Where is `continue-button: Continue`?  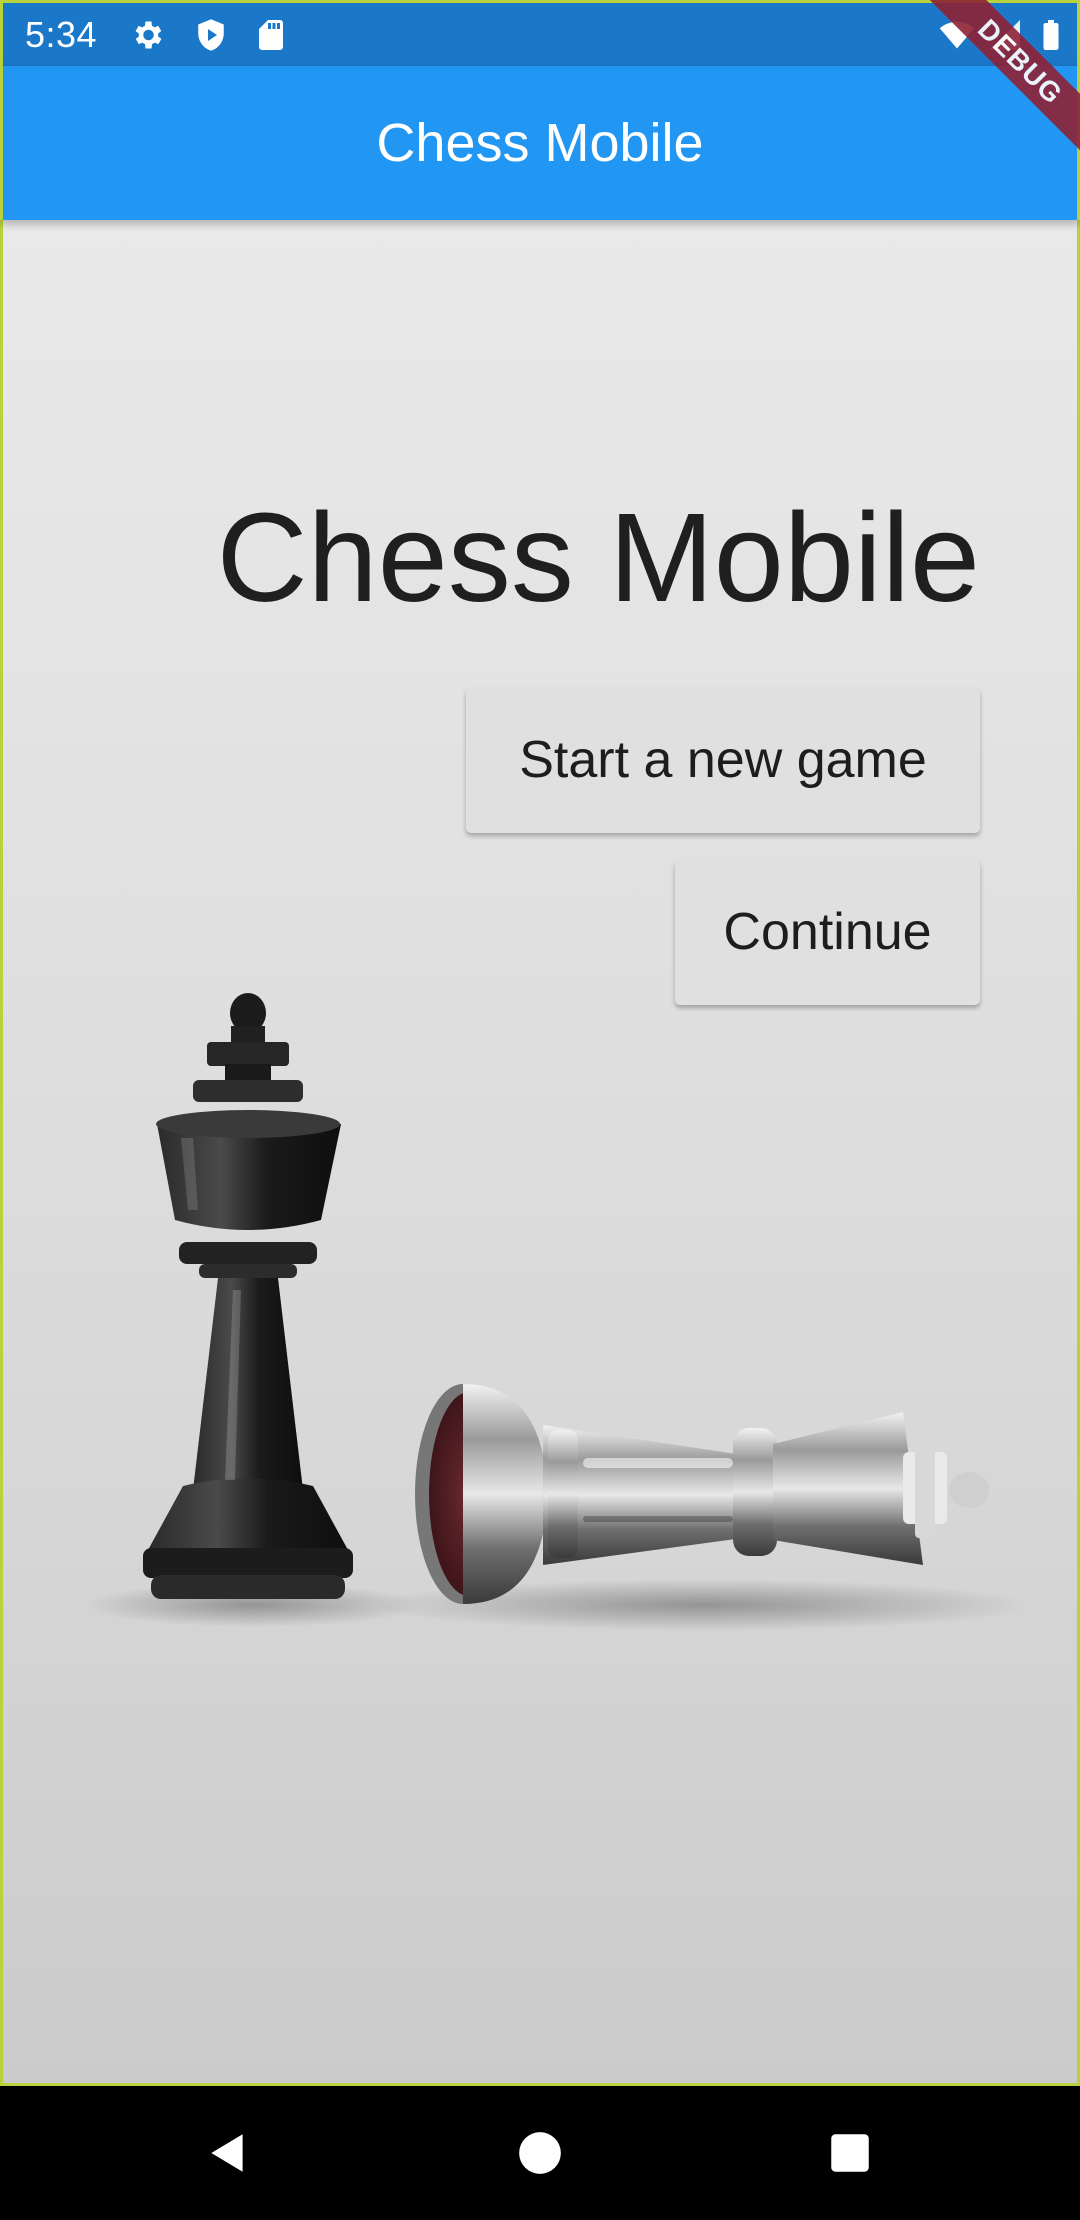 continue-button: Continue is located at coordinates (827, 932).